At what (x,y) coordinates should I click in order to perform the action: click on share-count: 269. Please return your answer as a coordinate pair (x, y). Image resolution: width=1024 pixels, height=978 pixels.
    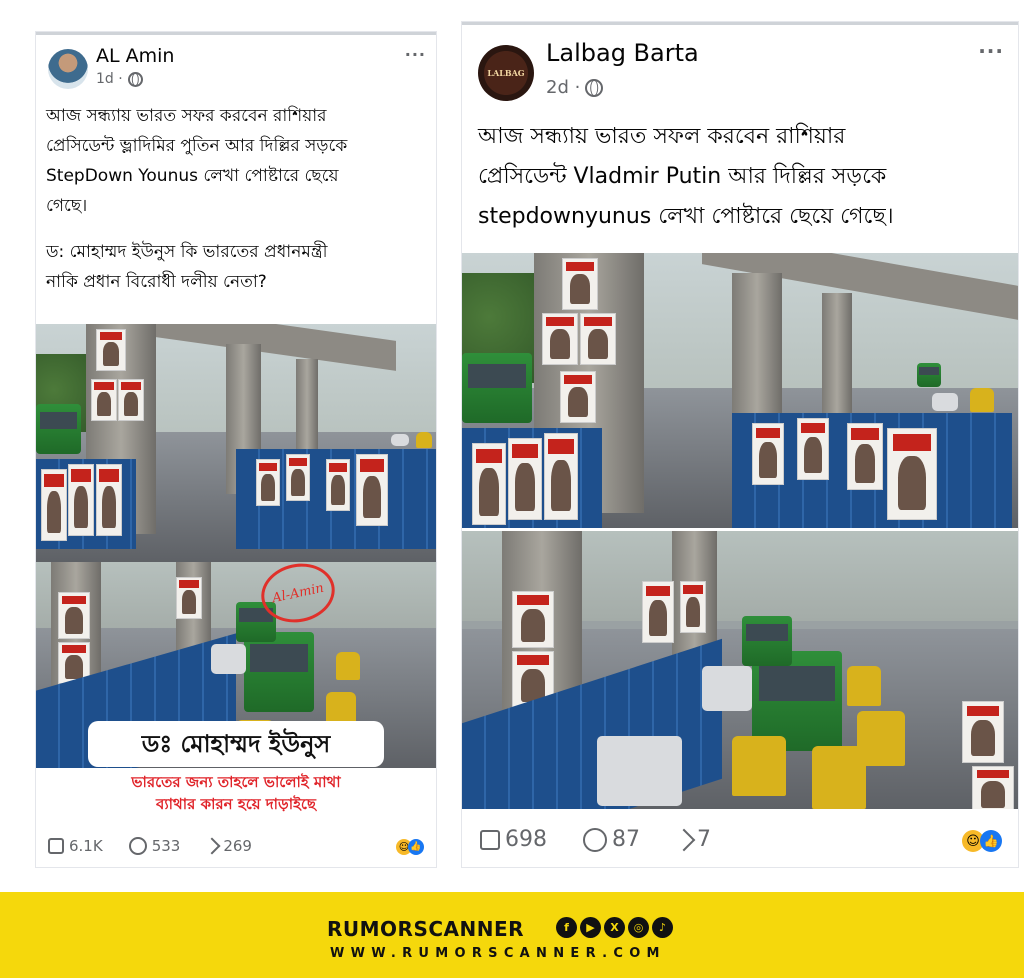
    Looking at the image, I should click on (237, 846).